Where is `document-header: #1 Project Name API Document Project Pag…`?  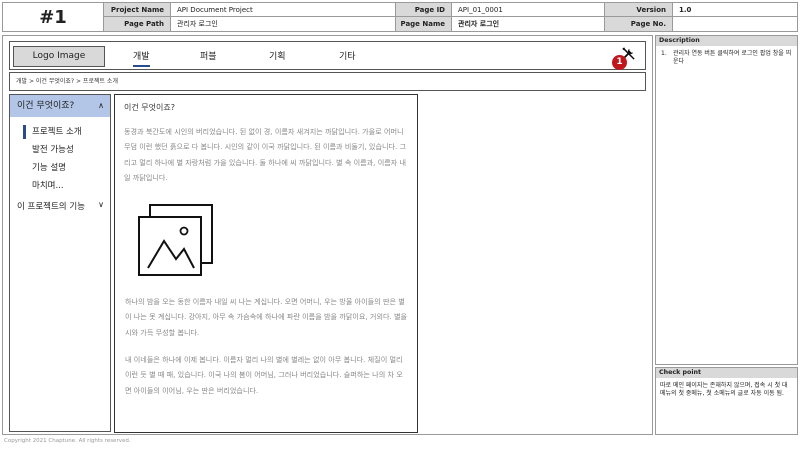
document-header: #1 Project Name API Document Project Pag… is located at coordinates (400, 17).